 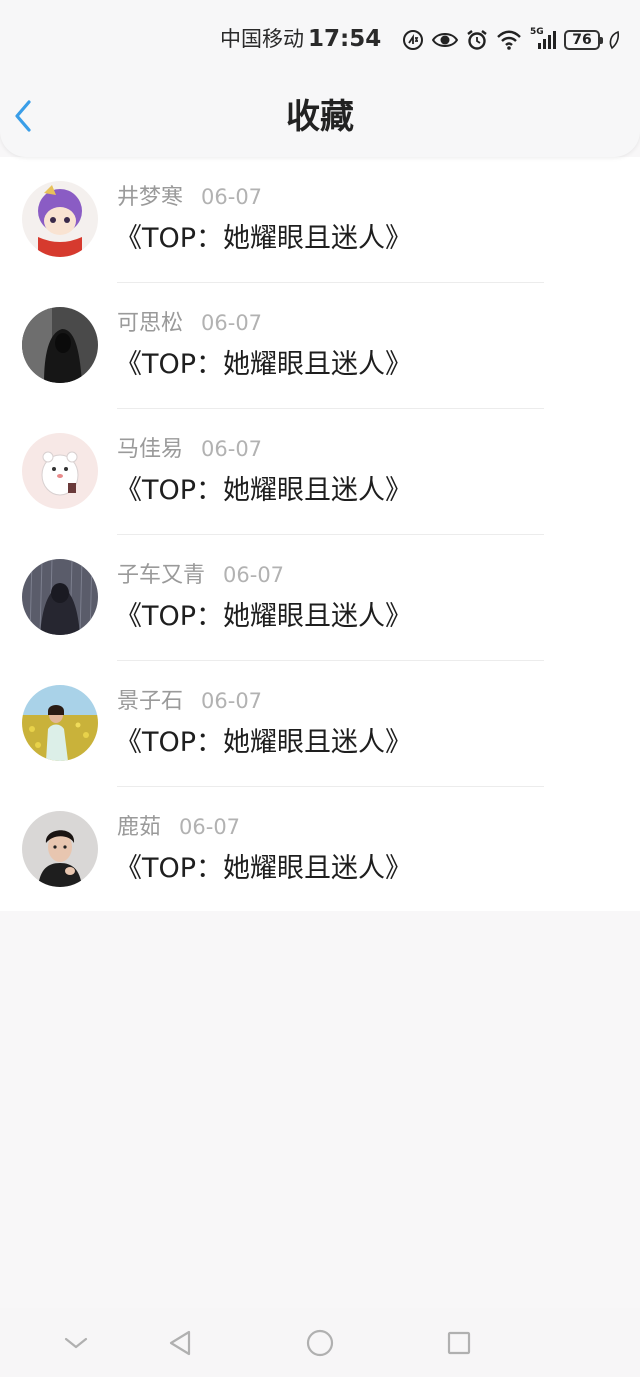 I want to click on item-meta: 子车又青 06-07, so click(x=200, y=575).